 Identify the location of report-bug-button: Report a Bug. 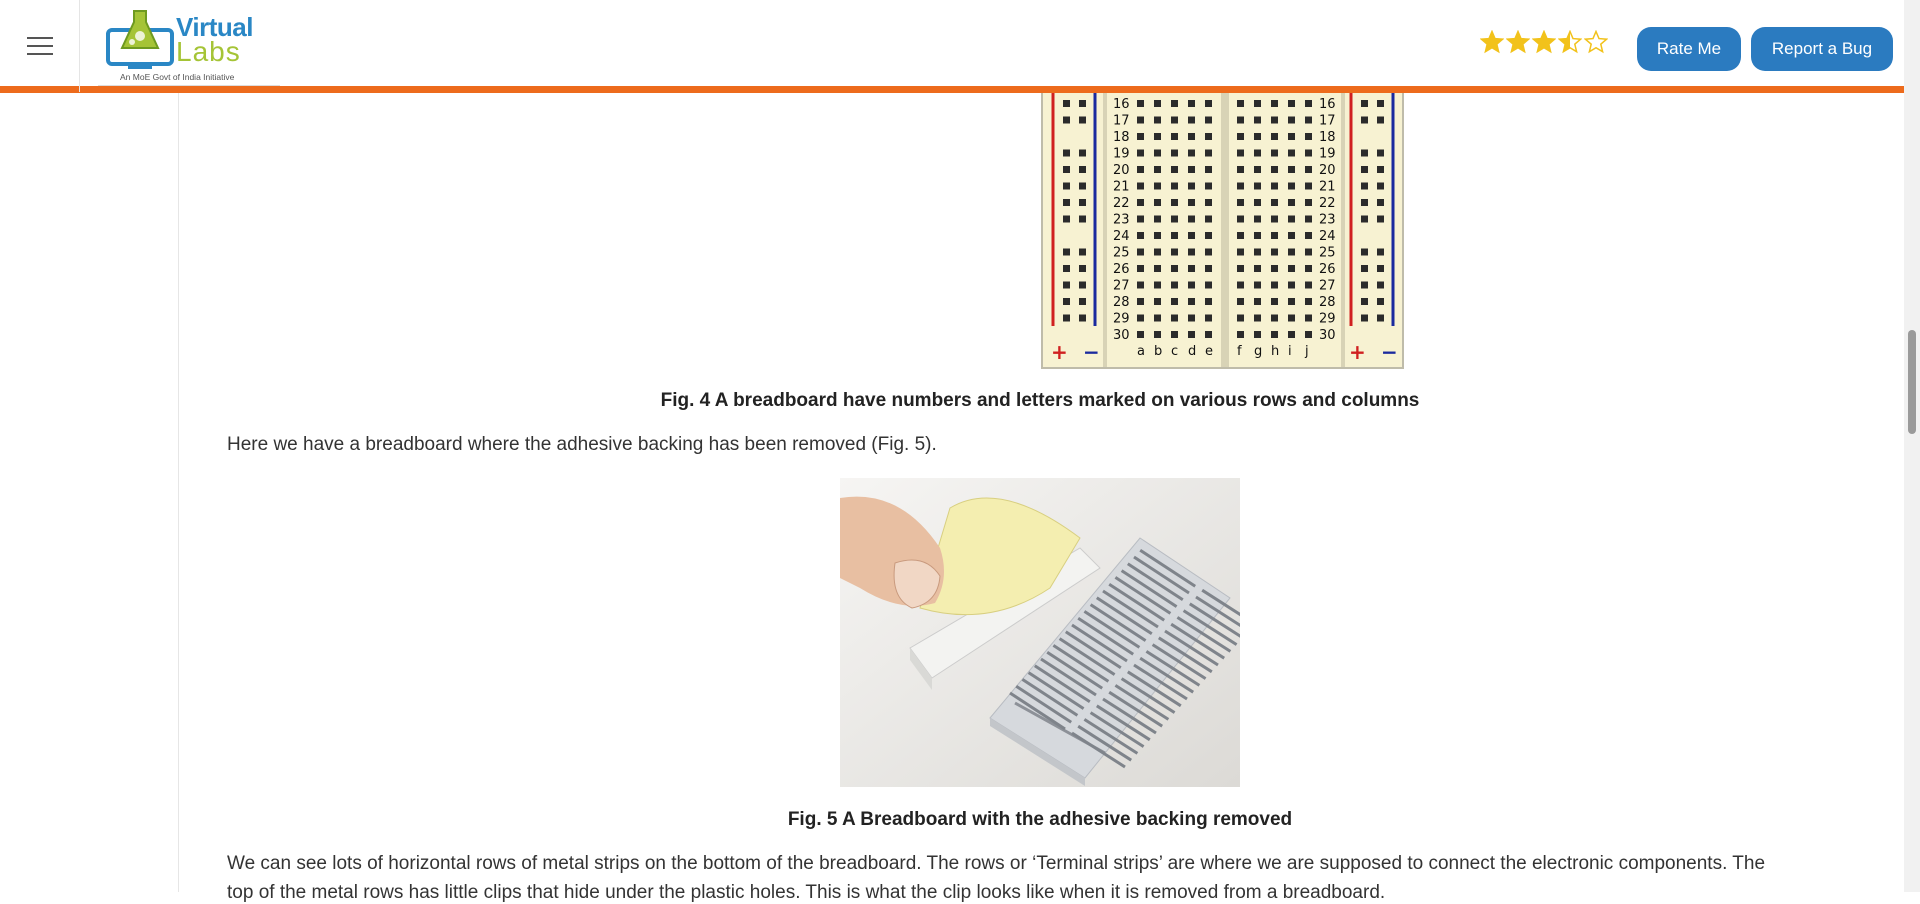
(1822, 49).